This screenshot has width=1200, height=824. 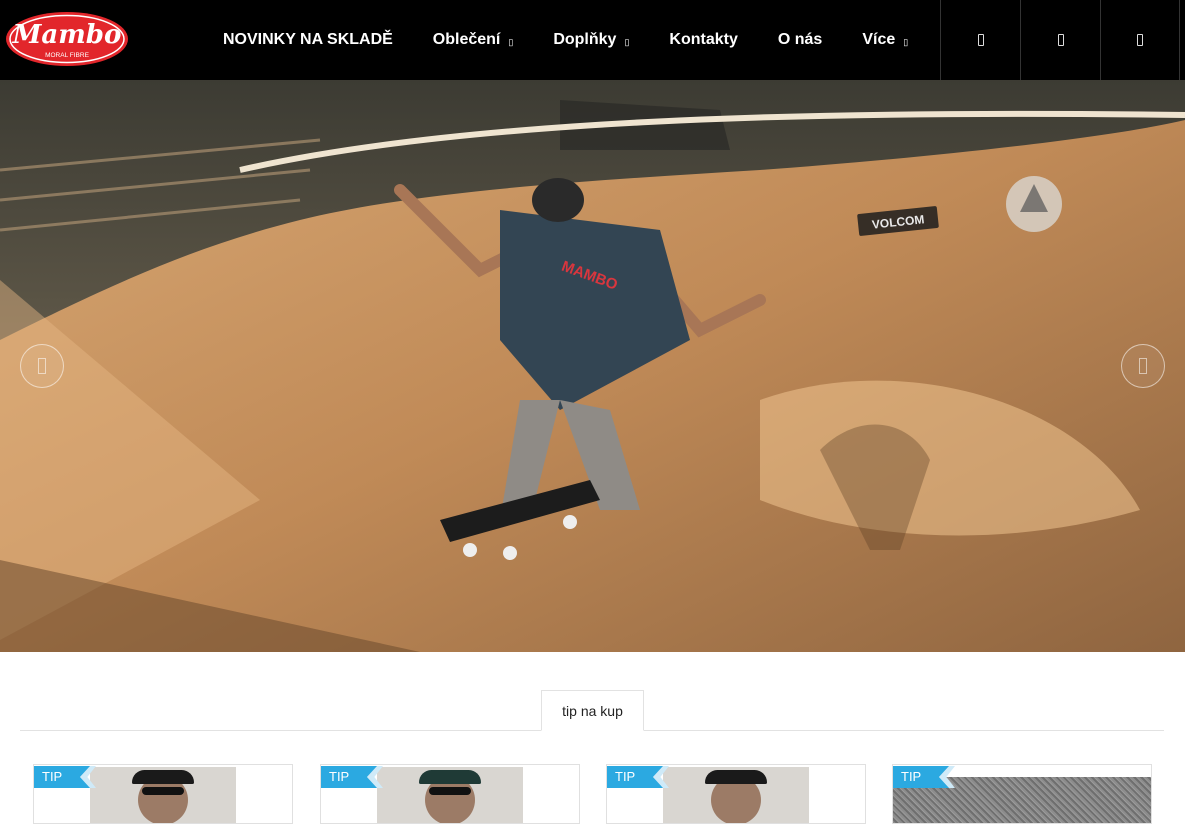 I want to click on nav-item-label: Doplňky, so click(x=585, y=39).